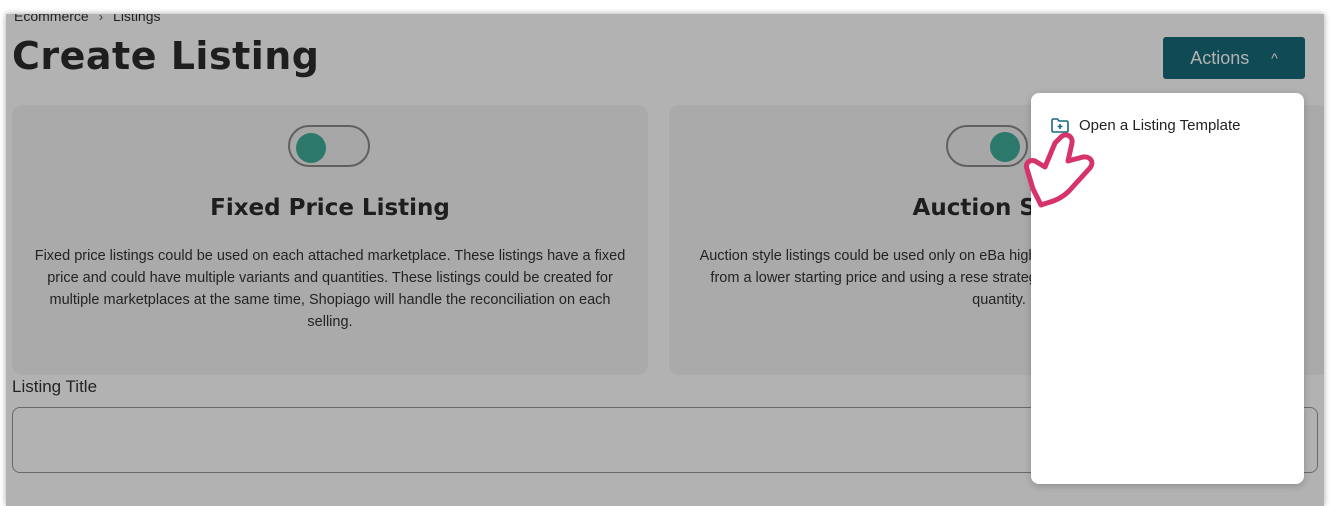  I want to click on fixed-price-toggle, so click(329, 146).